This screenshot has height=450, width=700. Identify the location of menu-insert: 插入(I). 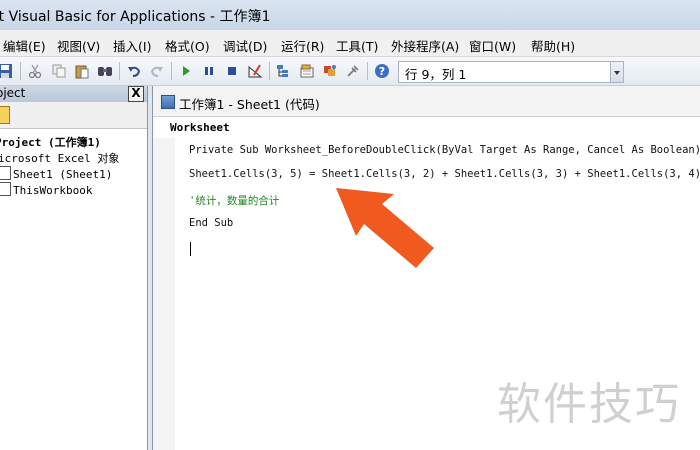
(132, 45).